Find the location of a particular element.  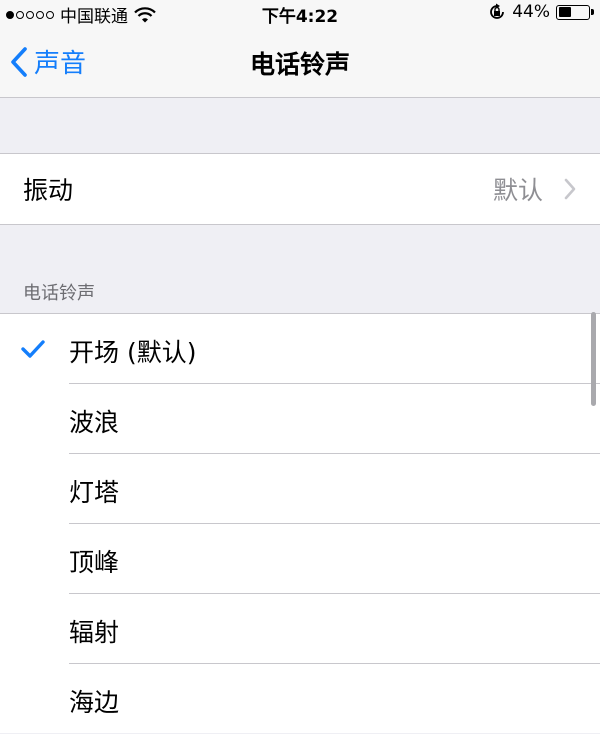

ringtone-name: 海边 is located at coordinates (94, 702).